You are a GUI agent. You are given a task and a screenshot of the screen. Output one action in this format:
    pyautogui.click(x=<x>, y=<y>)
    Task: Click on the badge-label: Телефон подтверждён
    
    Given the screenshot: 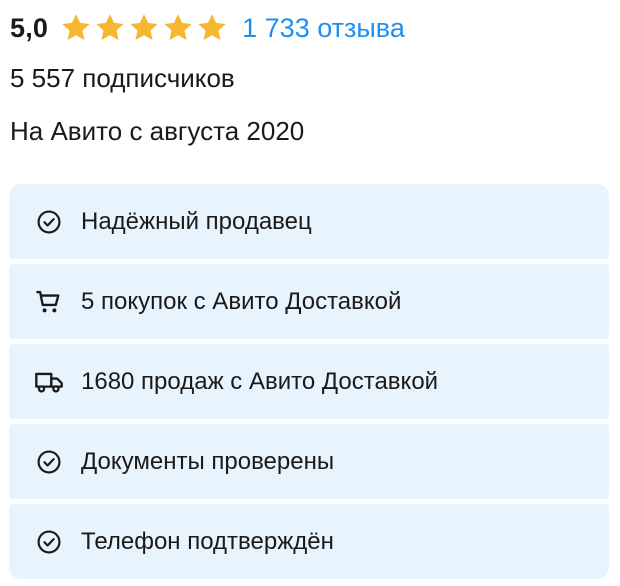 What is the action you would take?
    pyautogui.click(x=207, y=541)
    